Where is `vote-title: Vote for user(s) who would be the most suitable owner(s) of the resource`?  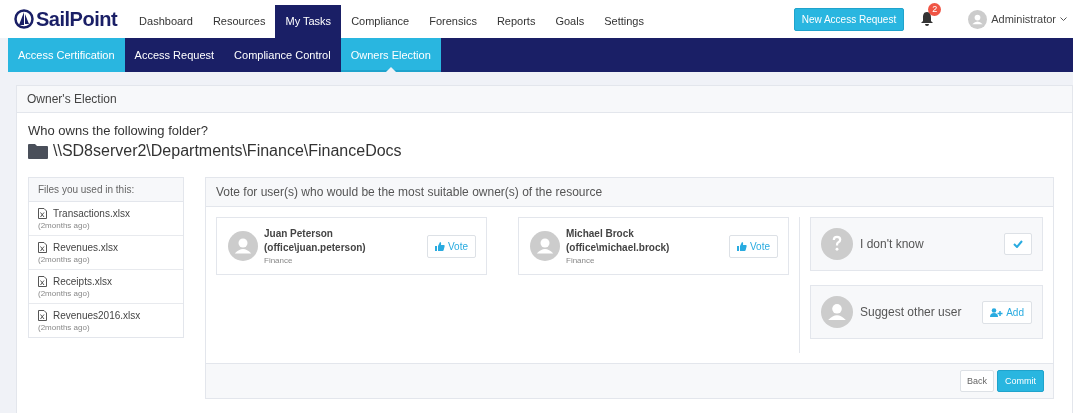 vote-title: Vote for user(s) who would be the most suitable owner(s) of the resource is located at coordinates (409, 192).